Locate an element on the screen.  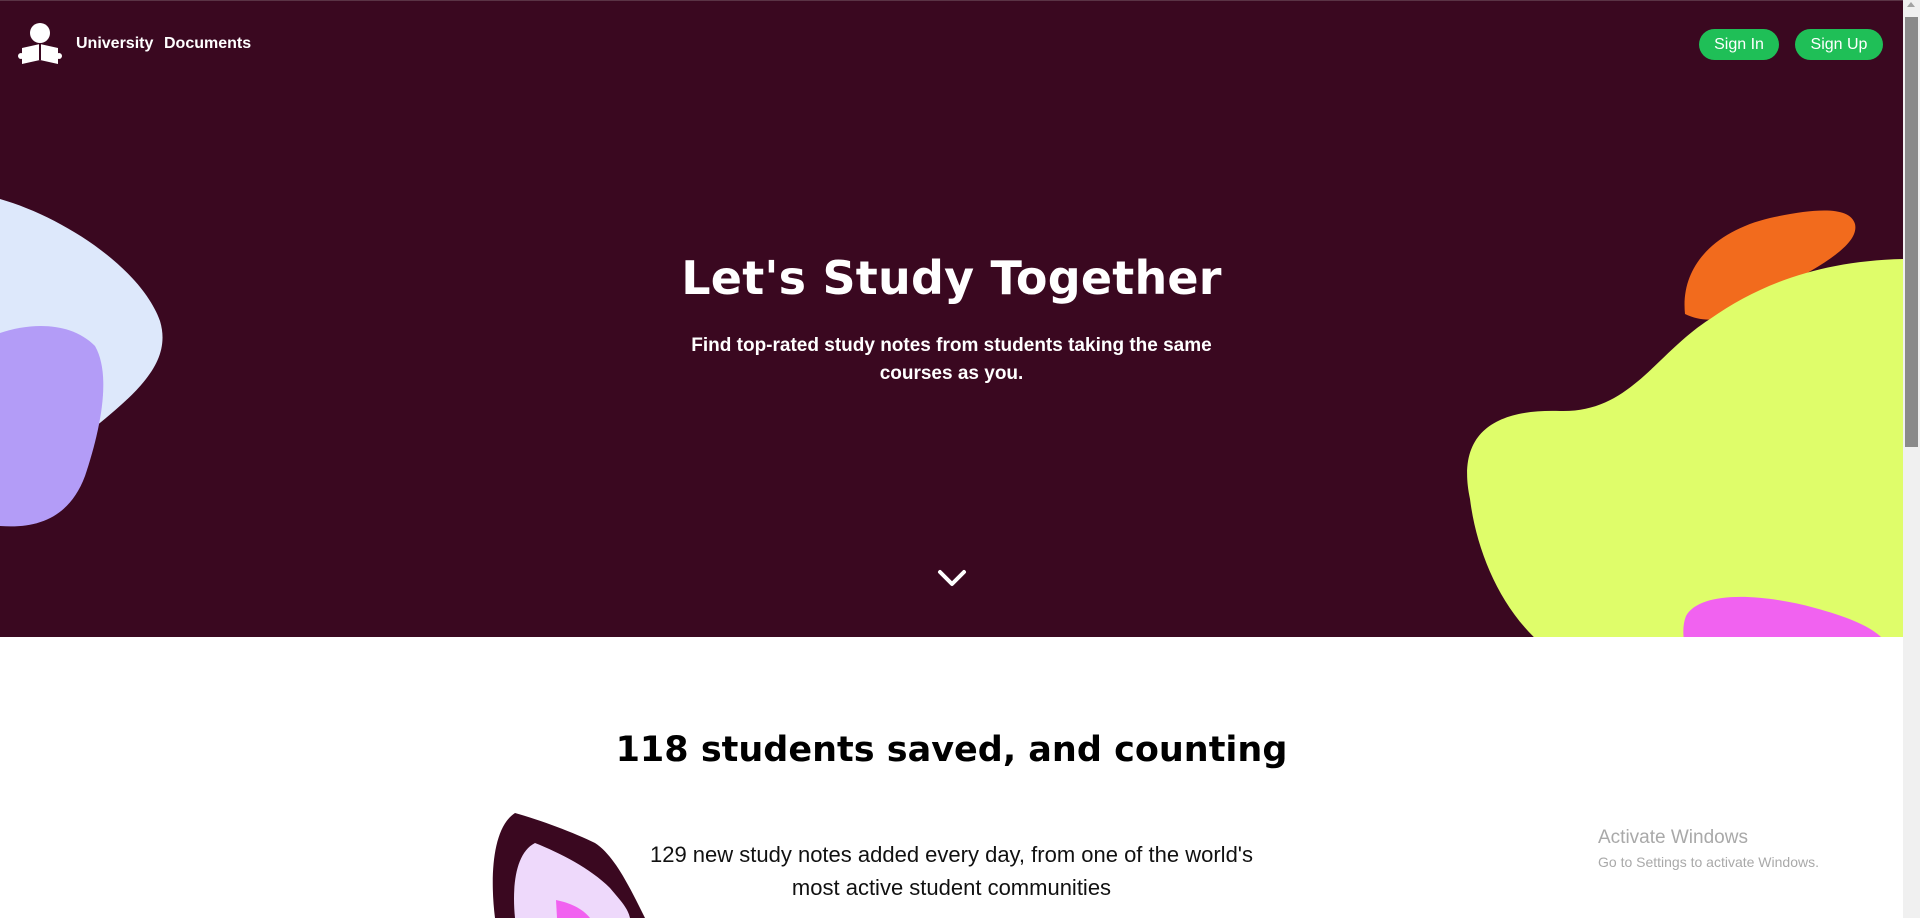
sign-up-button: Sign Up is located at coordinates (1839, 44).